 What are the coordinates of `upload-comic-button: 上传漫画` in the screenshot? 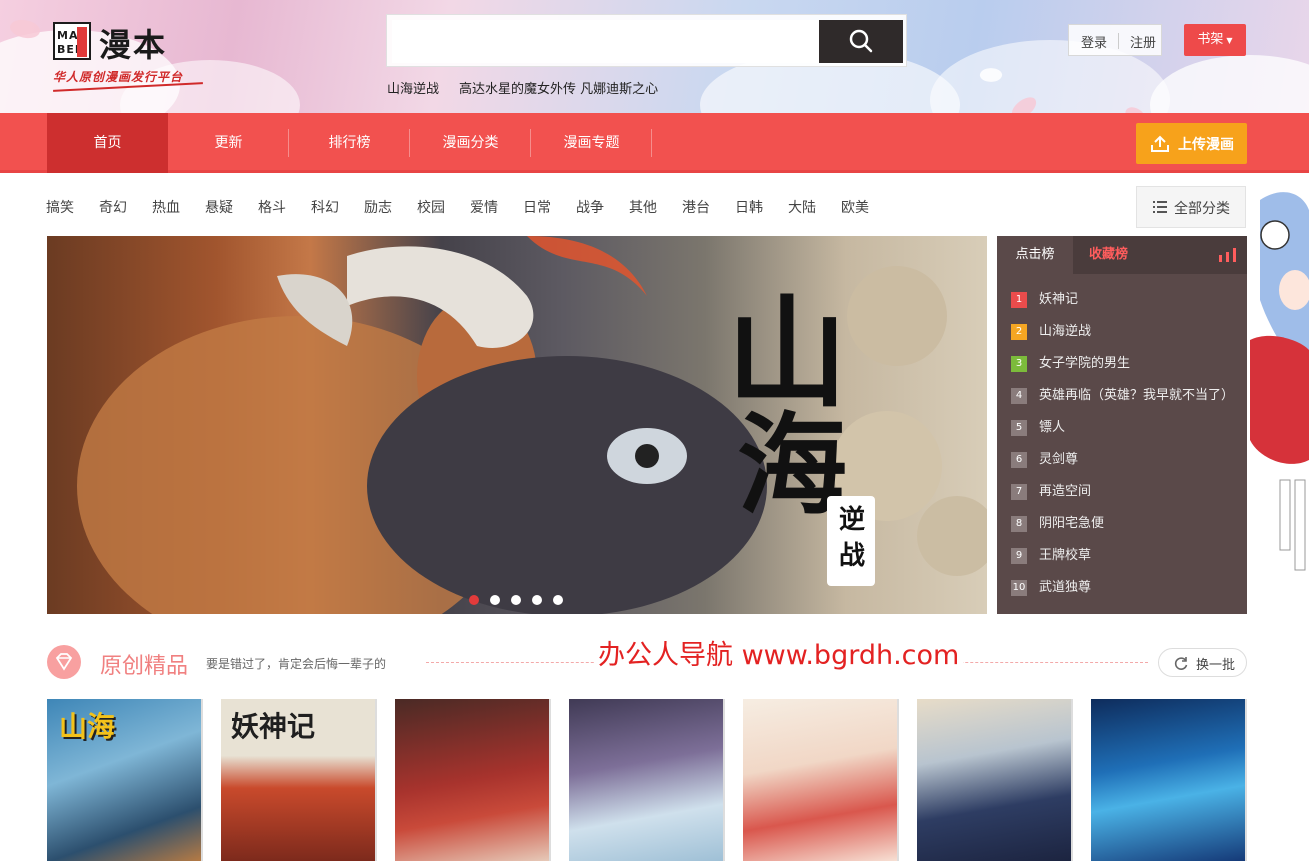 It's located at (1191, 143).